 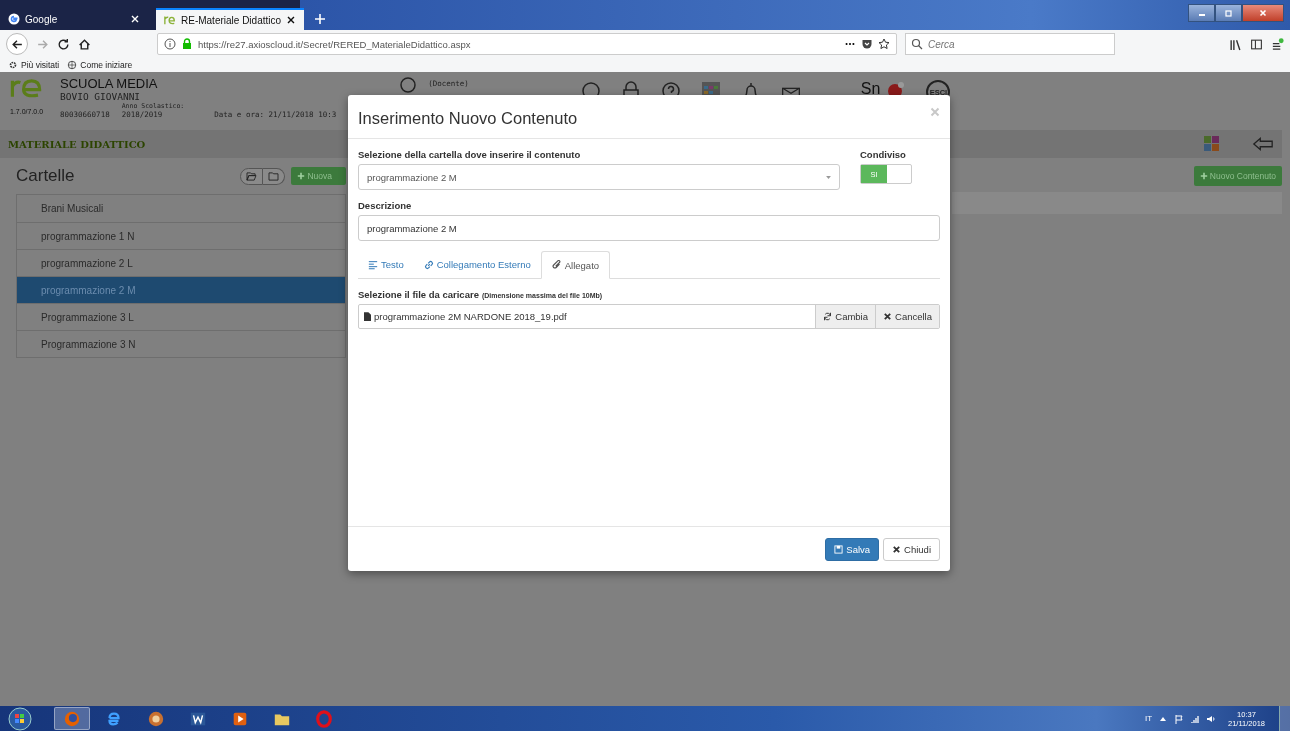 I want to click on close-window-button, so click(x=1263, y=13).